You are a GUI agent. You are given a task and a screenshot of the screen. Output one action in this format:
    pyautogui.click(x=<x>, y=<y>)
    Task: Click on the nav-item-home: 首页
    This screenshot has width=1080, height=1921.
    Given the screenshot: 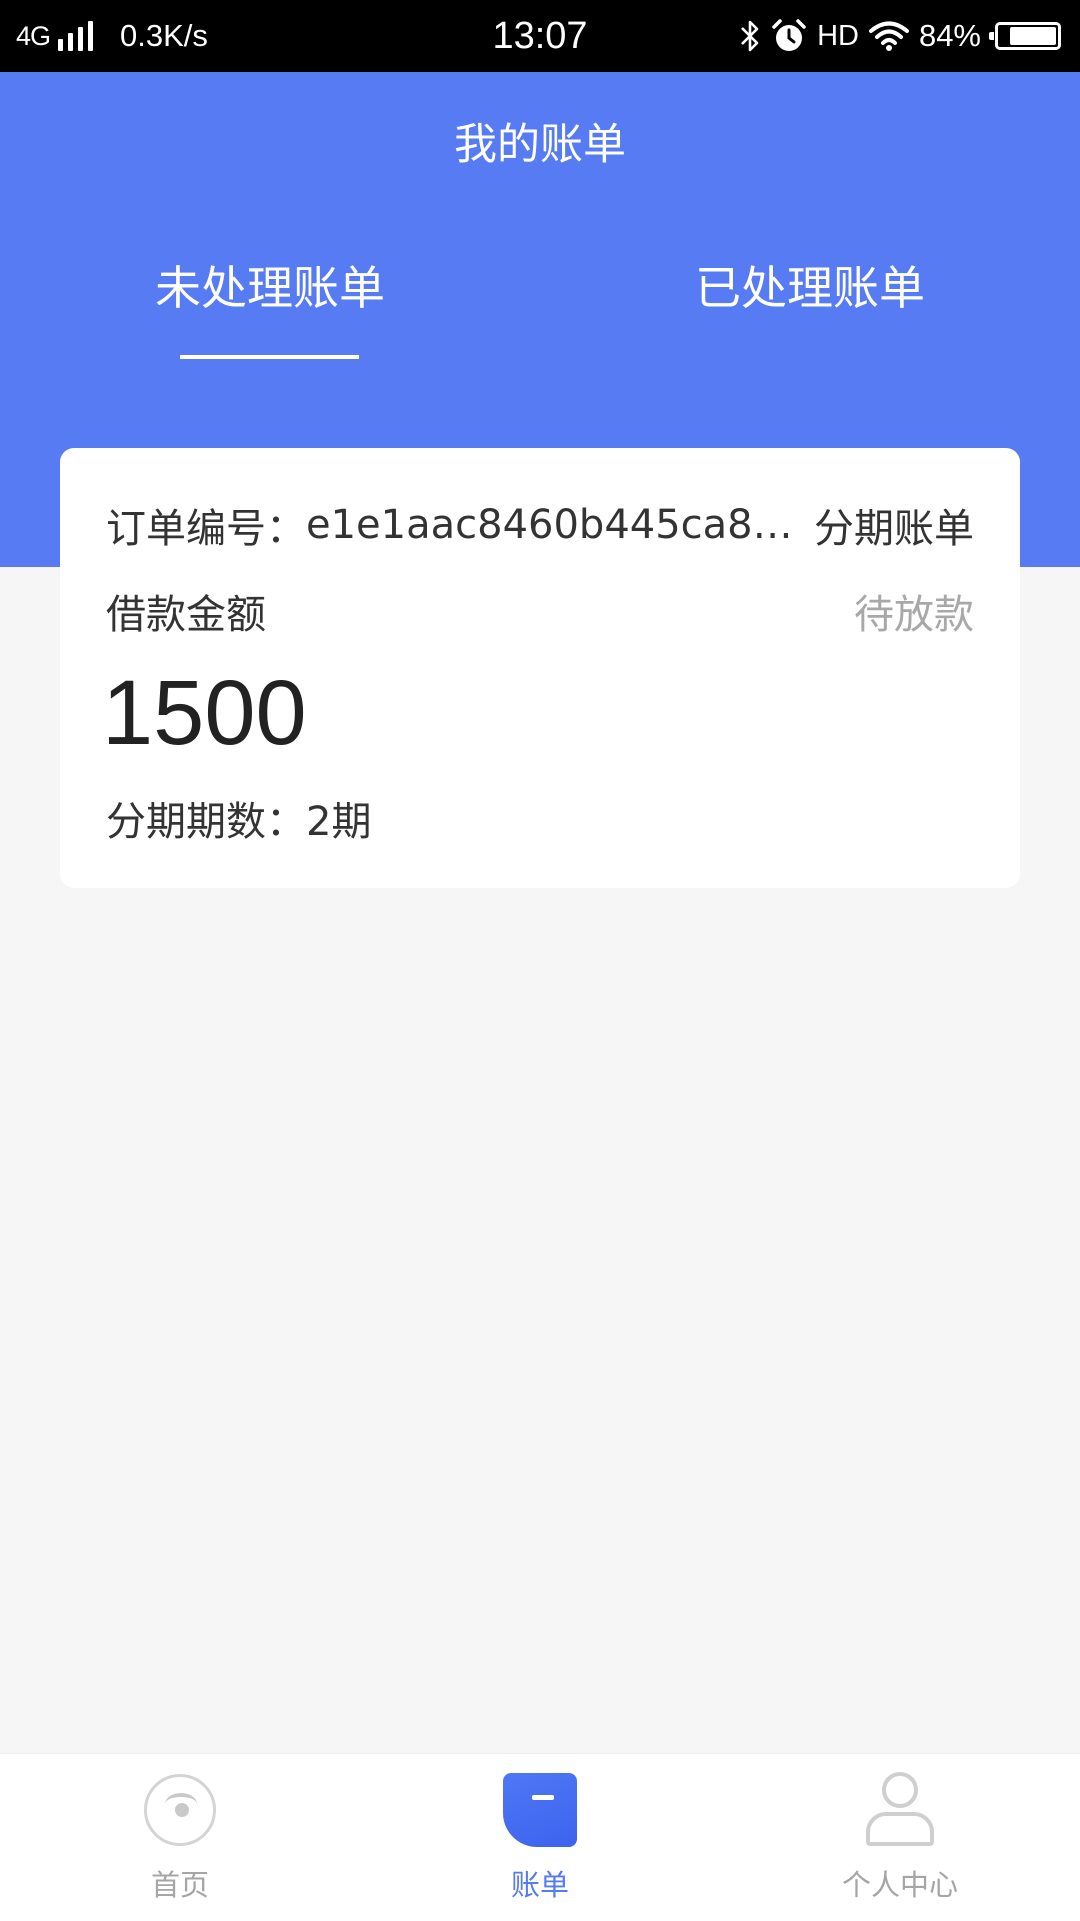 What is the action you would take?
    pyautogui.click(x=180, y=1836)
    